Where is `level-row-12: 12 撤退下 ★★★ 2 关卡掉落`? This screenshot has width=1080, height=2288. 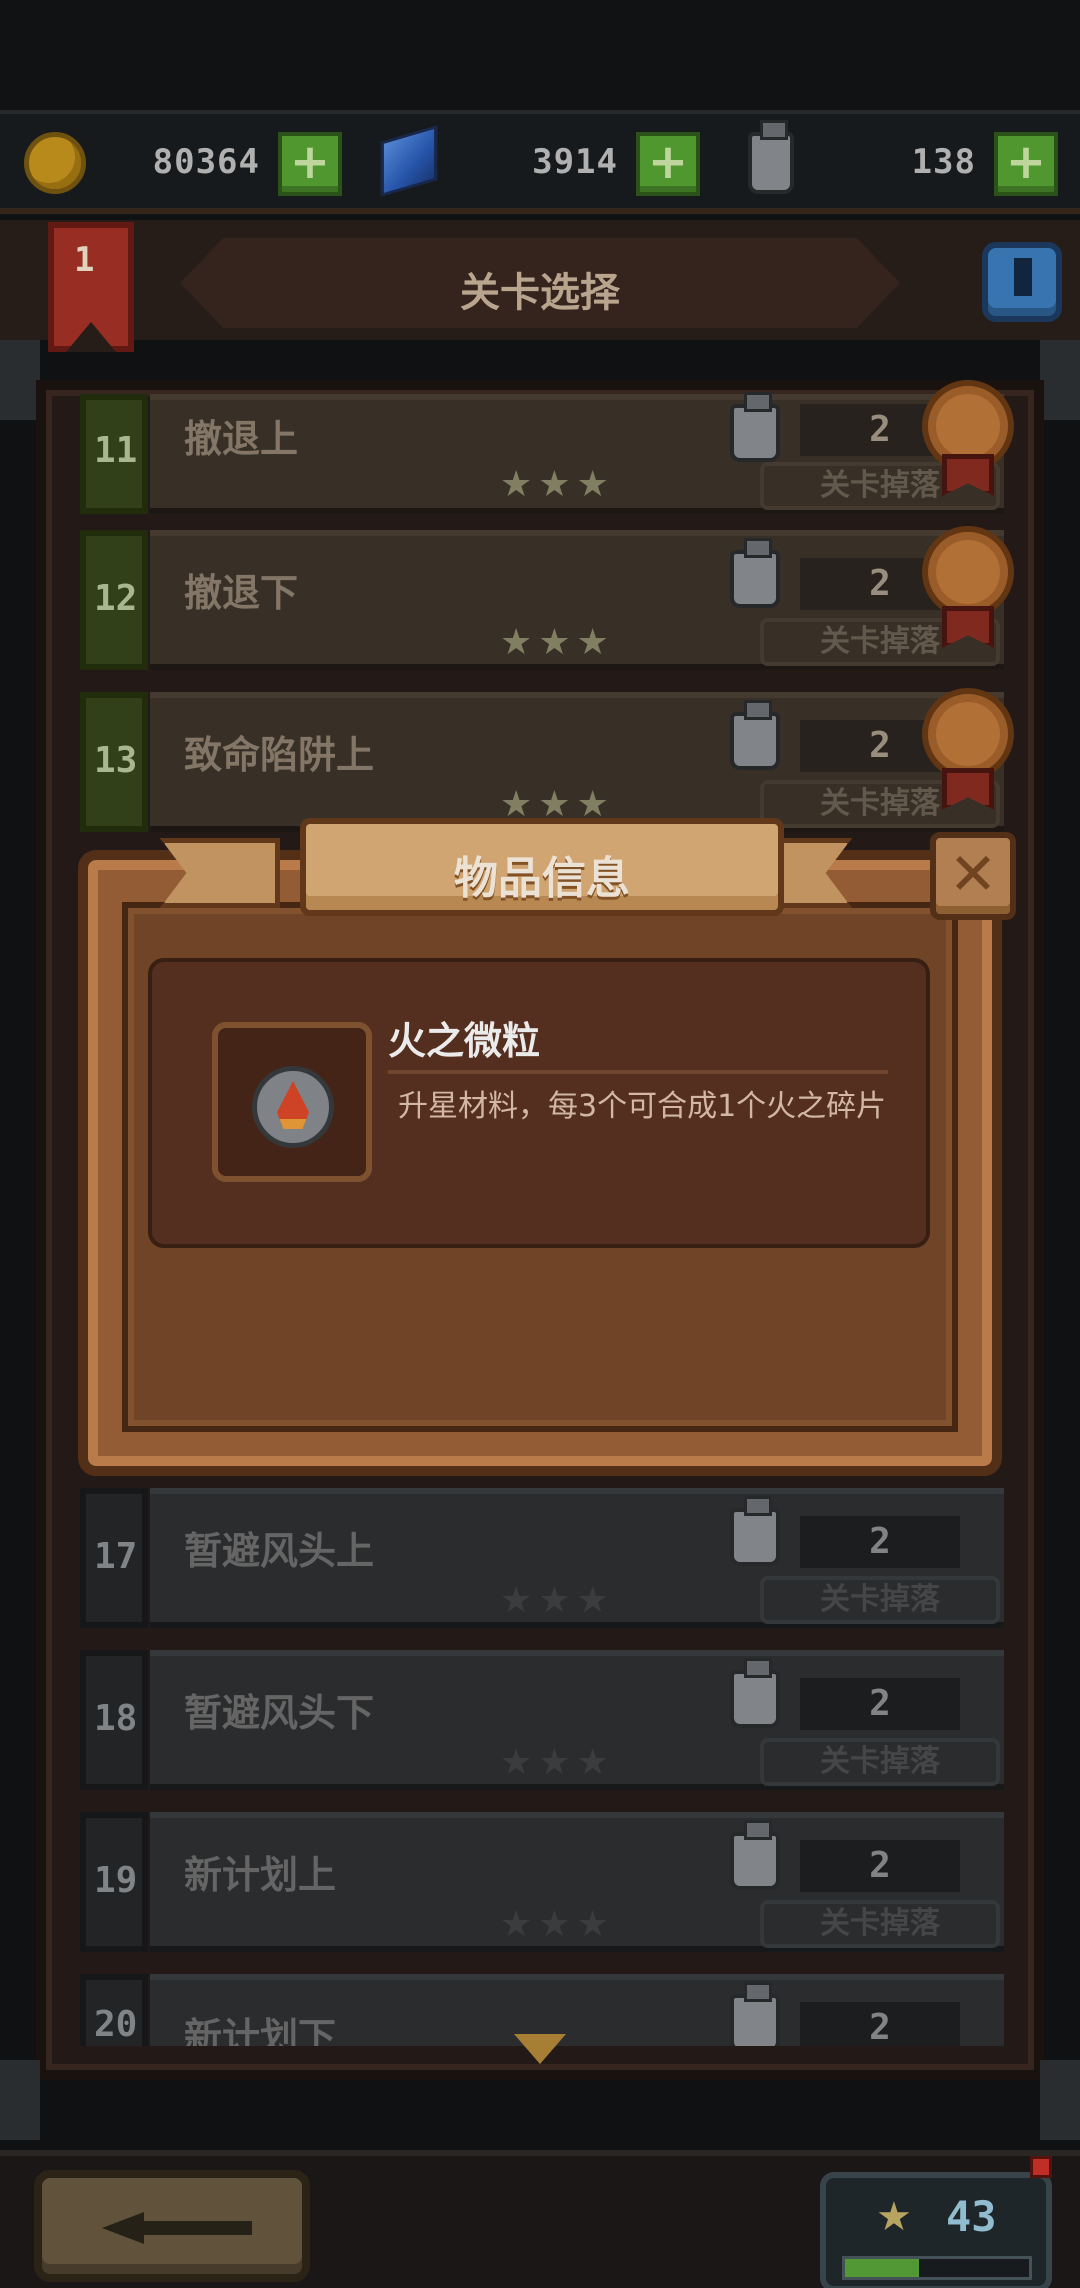 level-row-12: 12 撤退下 ★★★ 2 关卡掉落 is located at coordinates (547, 598).